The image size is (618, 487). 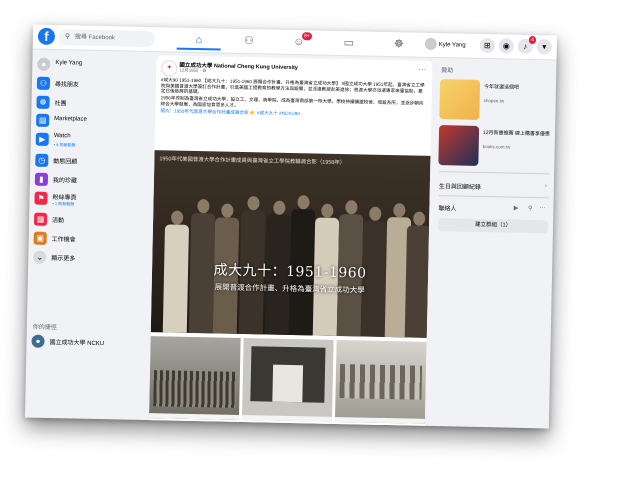 I want to click on shortcut-label: 國立成功大學 NCKU, so click(x=77, y=343).